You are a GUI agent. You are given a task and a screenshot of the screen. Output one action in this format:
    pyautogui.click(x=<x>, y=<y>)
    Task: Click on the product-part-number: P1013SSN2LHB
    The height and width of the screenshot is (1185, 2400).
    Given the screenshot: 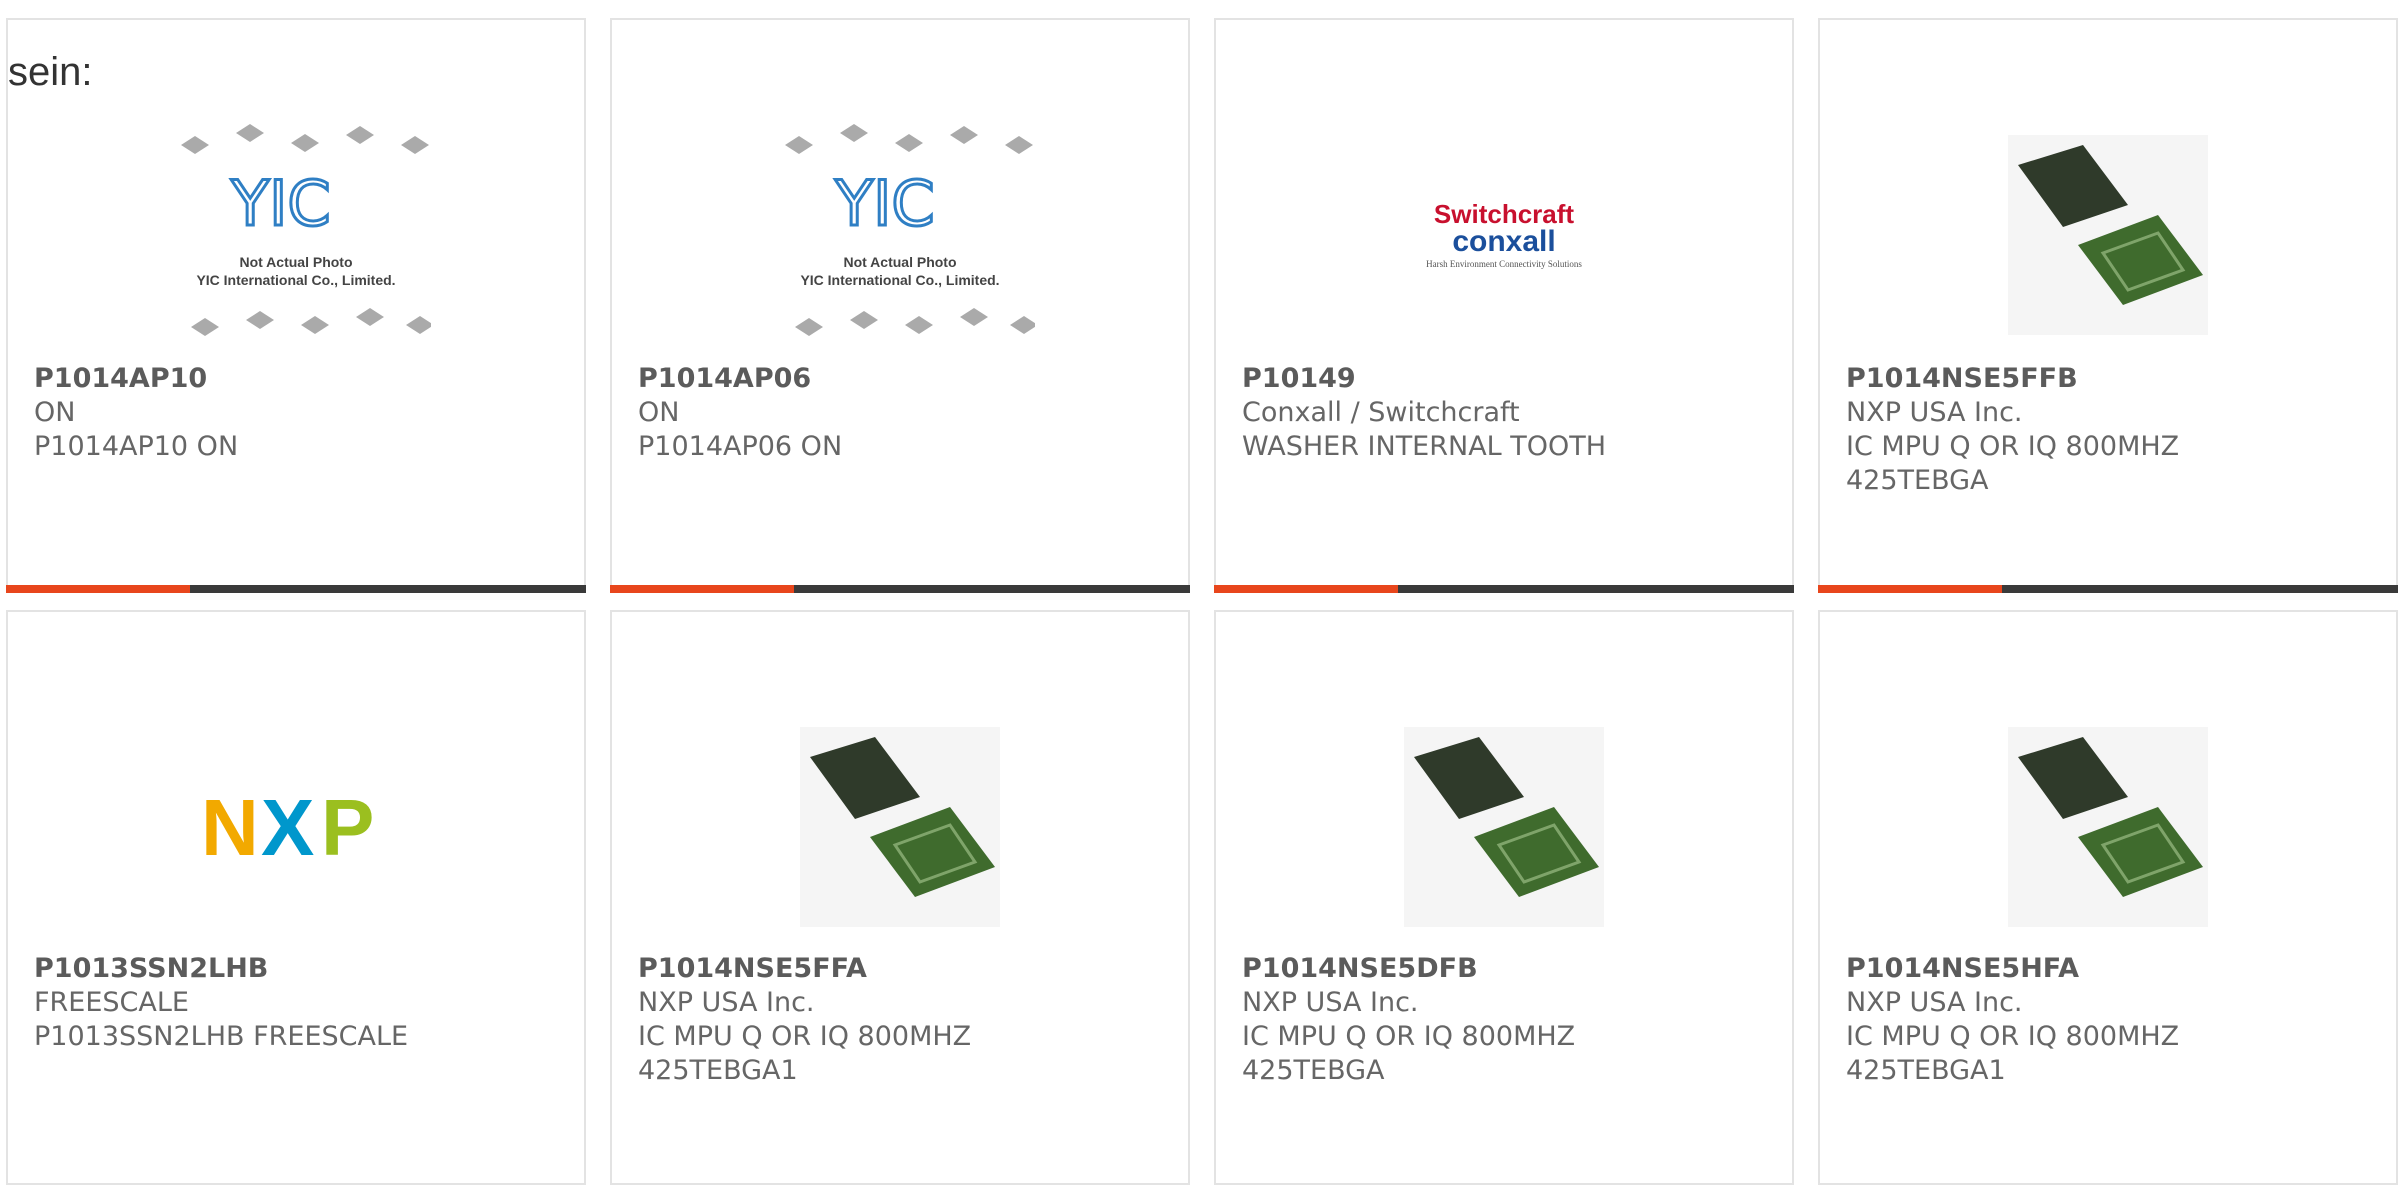 What is the action you would take?
    pyautogui.click(x=304, y=969)
    